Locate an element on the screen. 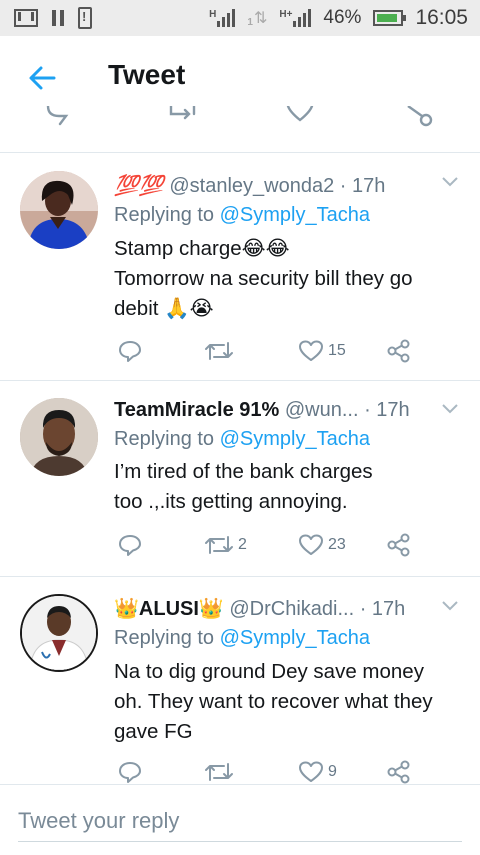 The width and height of the screenshot is (480, 855). signal-1-icon: H is located at coordinates (222, 18).